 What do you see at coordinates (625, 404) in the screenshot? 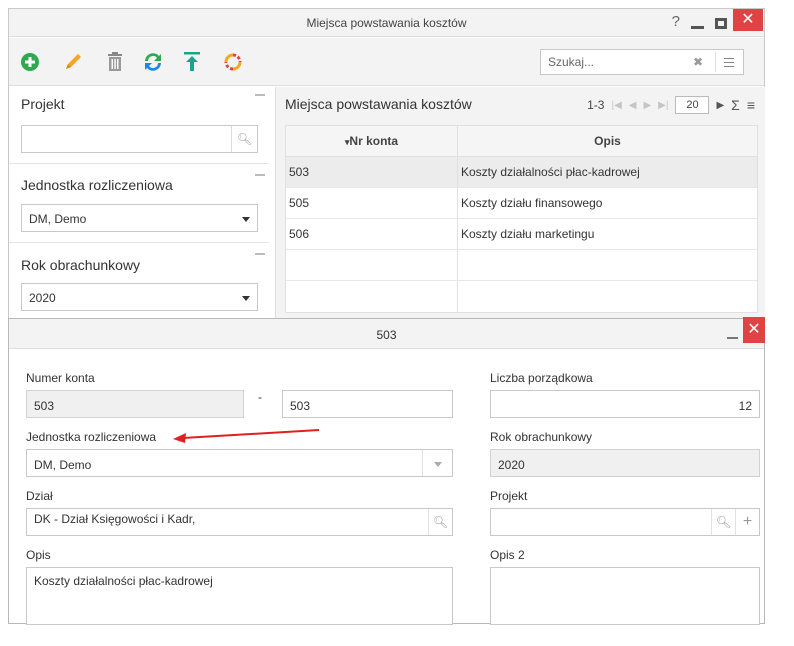
I see `liczba-porzadkowa-field: 12` at bounding box center [625, 404].